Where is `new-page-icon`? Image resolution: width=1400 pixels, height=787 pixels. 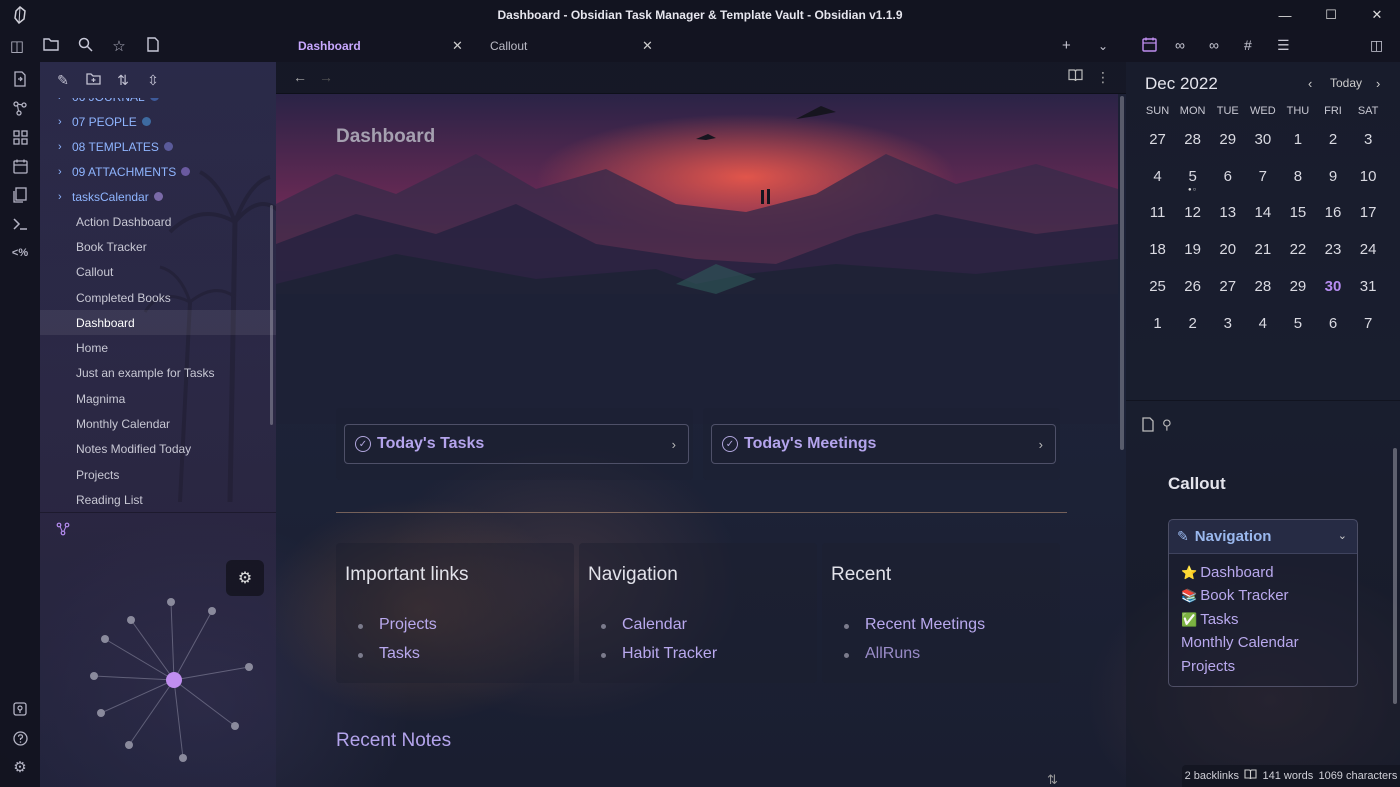
new-page-icon is located at coordinates (153, 46).